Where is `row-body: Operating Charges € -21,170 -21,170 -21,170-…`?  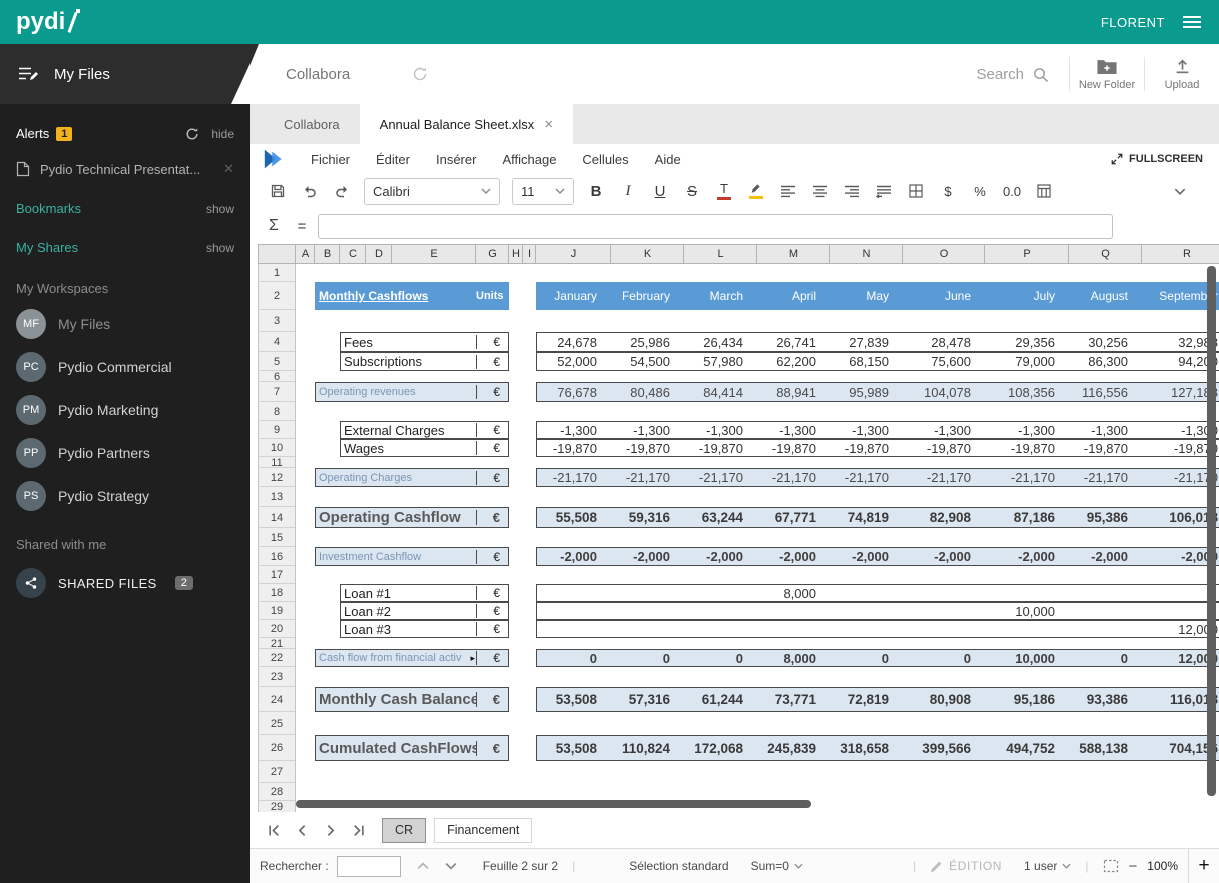 row-body: Operating Charges € -21,170 -21,170 -21,170-… is located at coordinates (757, 477).